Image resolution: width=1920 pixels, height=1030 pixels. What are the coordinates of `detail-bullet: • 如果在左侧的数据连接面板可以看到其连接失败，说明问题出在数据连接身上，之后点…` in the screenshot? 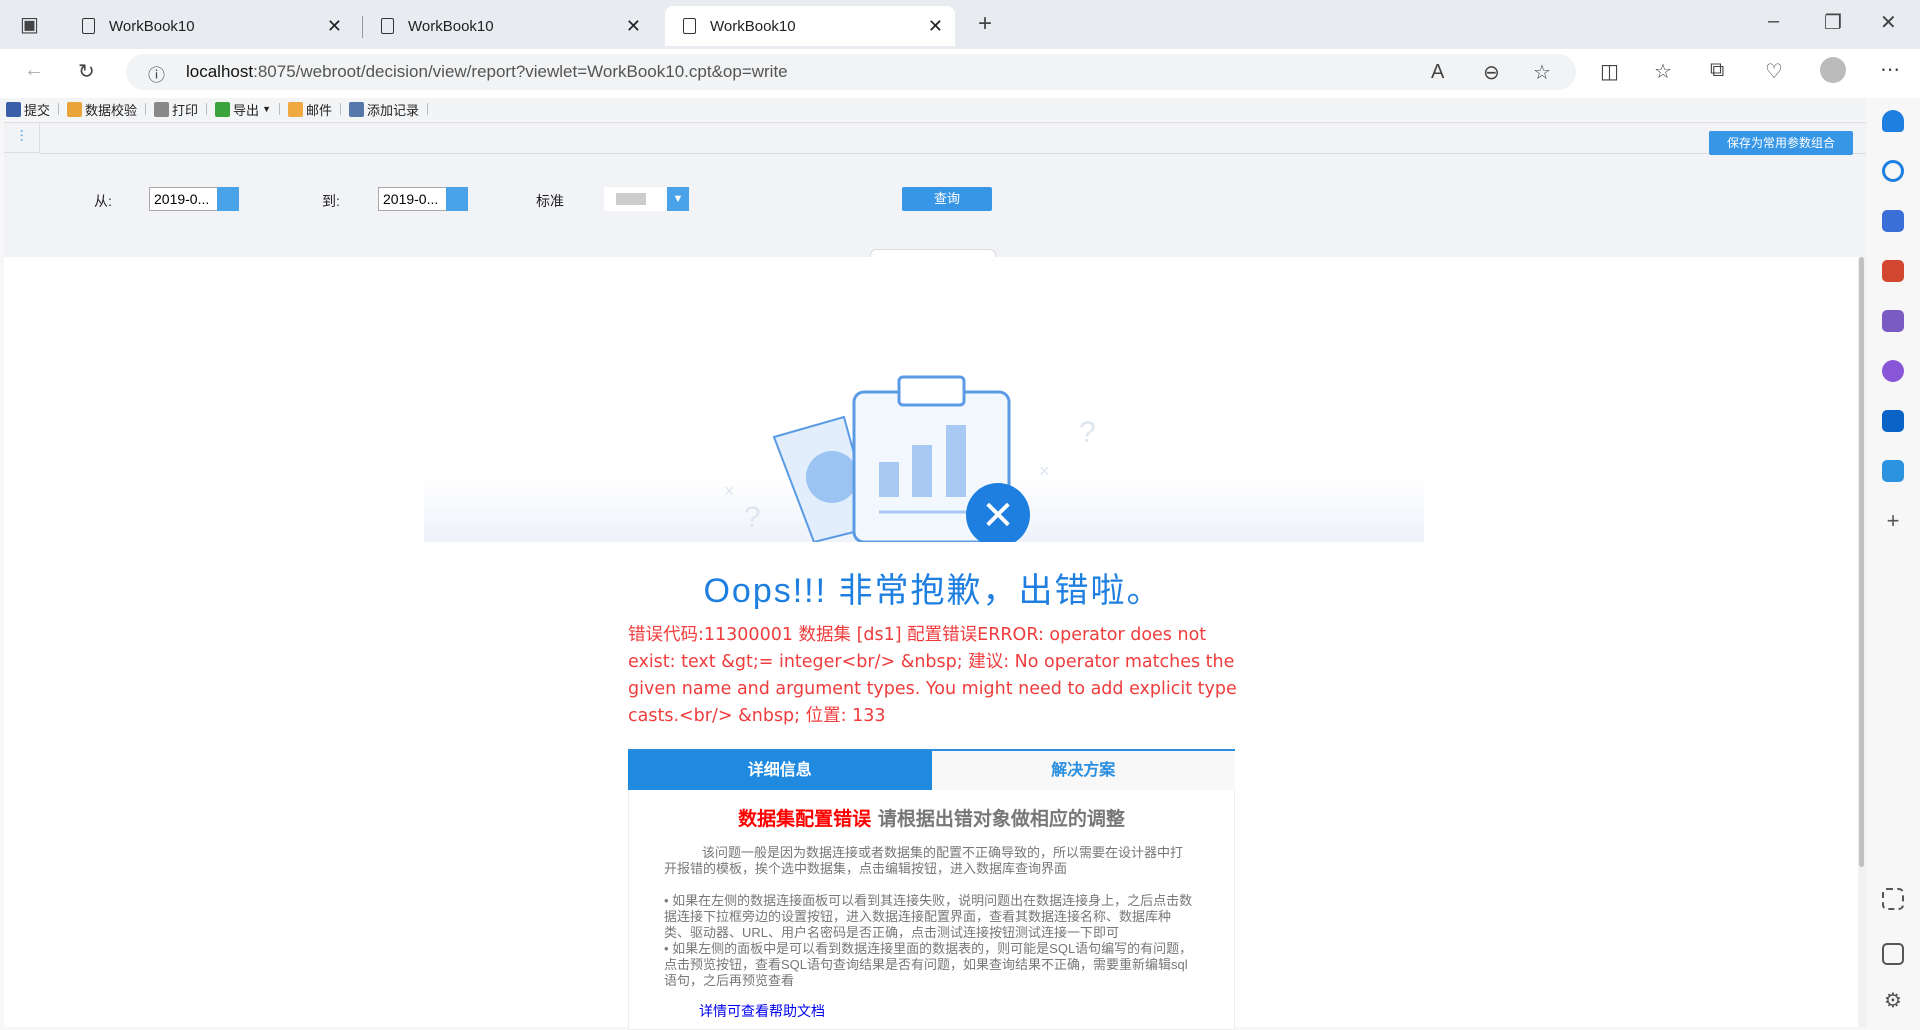 It's located at (928, 916).